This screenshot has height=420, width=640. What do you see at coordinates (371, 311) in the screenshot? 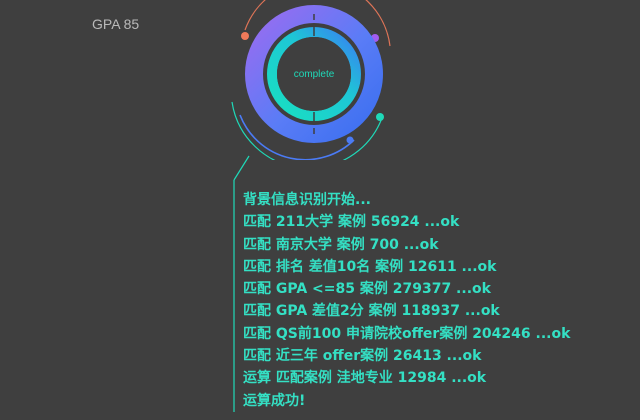
I see `log-line: 匹配 GPA 差值2分 案例 118937 ...ok` at bounding box center [371, 311].